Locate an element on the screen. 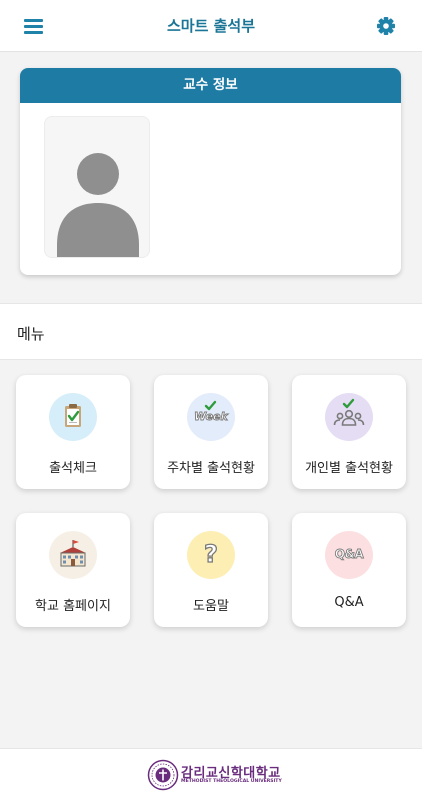 This screenshot has width=422, height=800. menu-tile-help: ? 도움말 is located at coordinates (211, 570).